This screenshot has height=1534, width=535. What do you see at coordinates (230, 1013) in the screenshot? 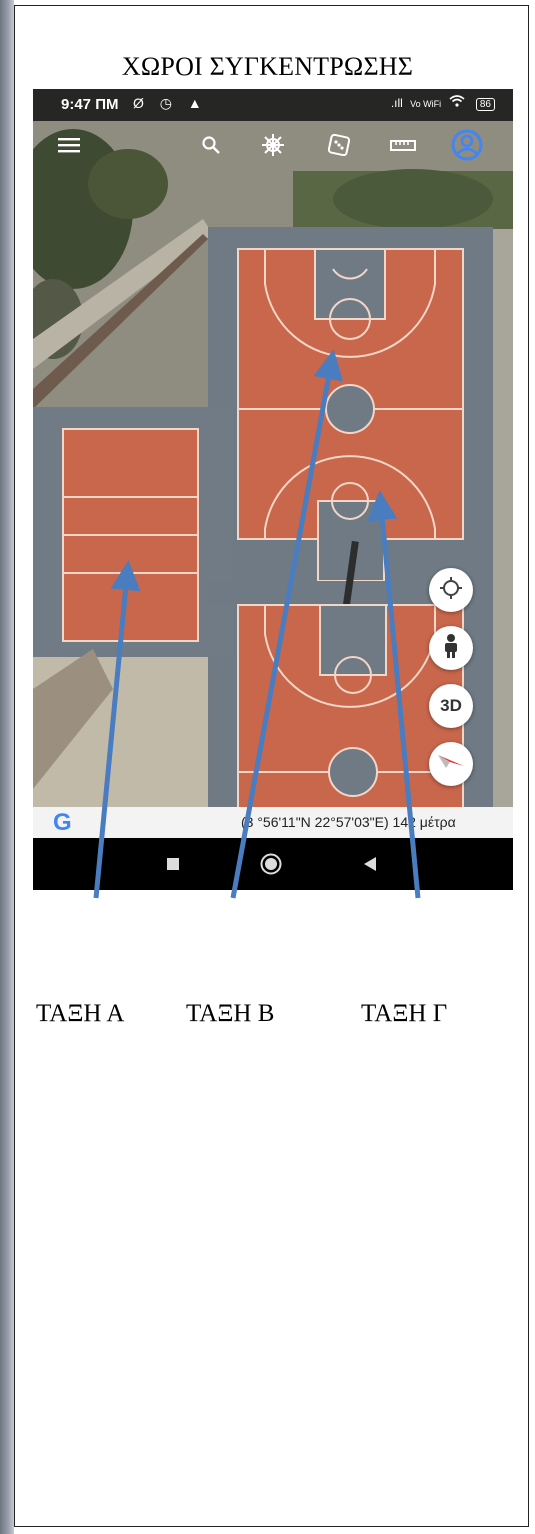
I see `label-taxi-b: ΤΑΞΗ Β` at bounding box center [230, 1013].